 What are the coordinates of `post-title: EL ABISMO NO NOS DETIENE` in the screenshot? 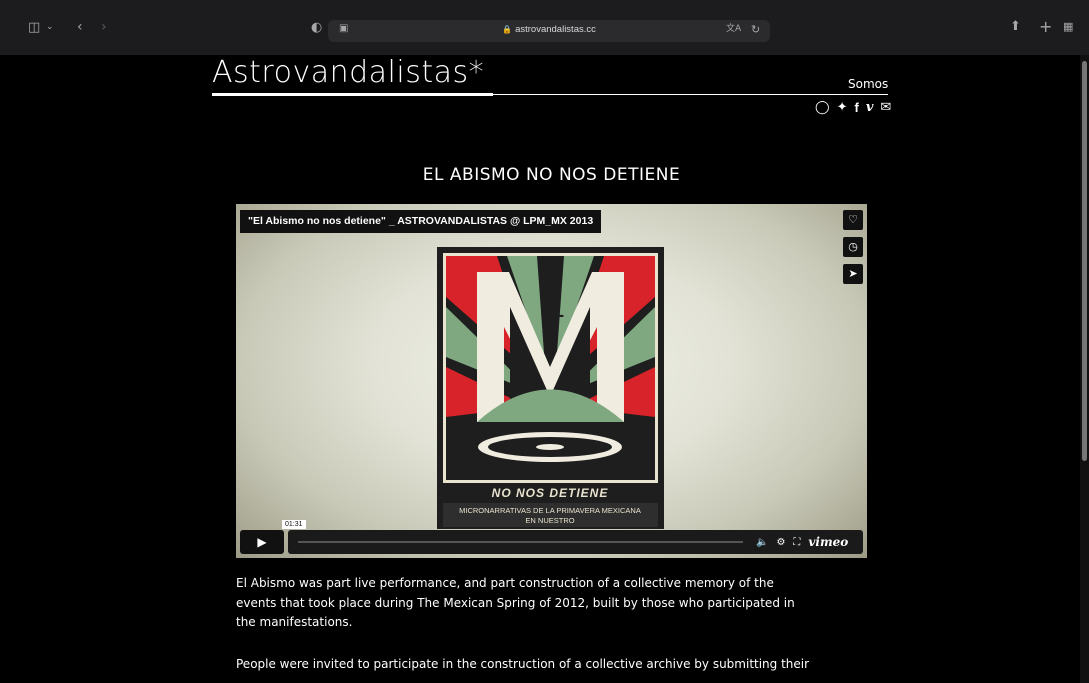 It's located at (551, 175).